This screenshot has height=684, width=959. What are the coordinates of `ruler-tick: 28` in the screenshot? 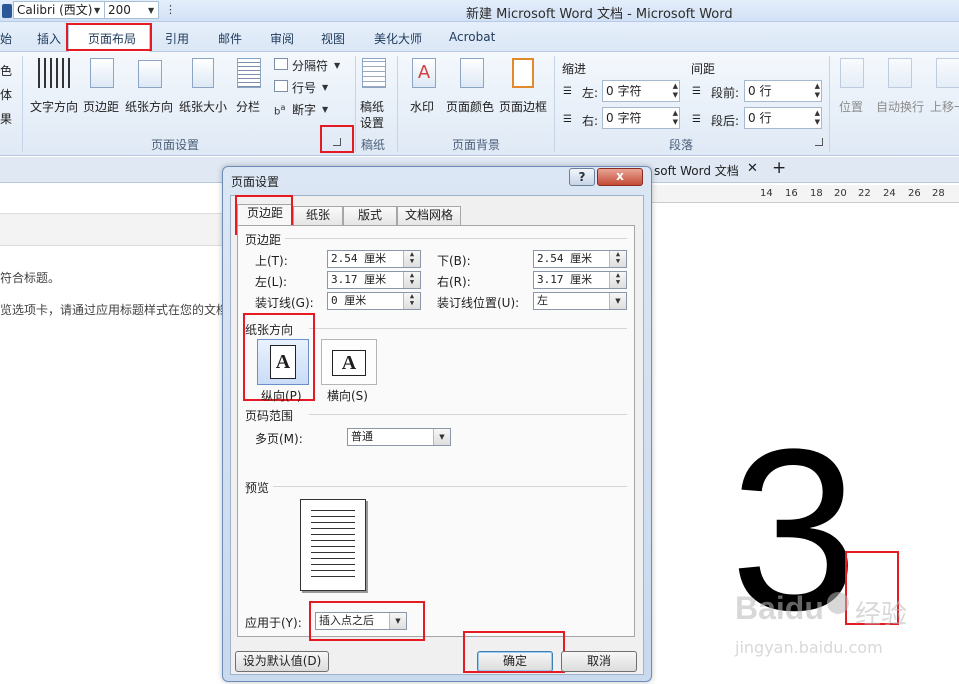 It's located at (938, 193).